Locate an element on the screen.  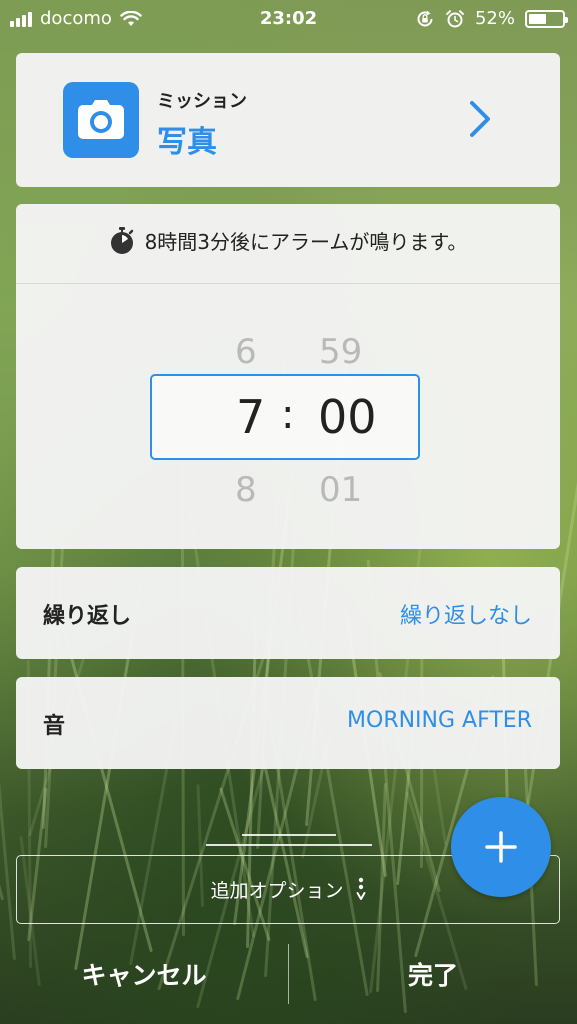
status-right: 52% is located at coordinates (491, 18).